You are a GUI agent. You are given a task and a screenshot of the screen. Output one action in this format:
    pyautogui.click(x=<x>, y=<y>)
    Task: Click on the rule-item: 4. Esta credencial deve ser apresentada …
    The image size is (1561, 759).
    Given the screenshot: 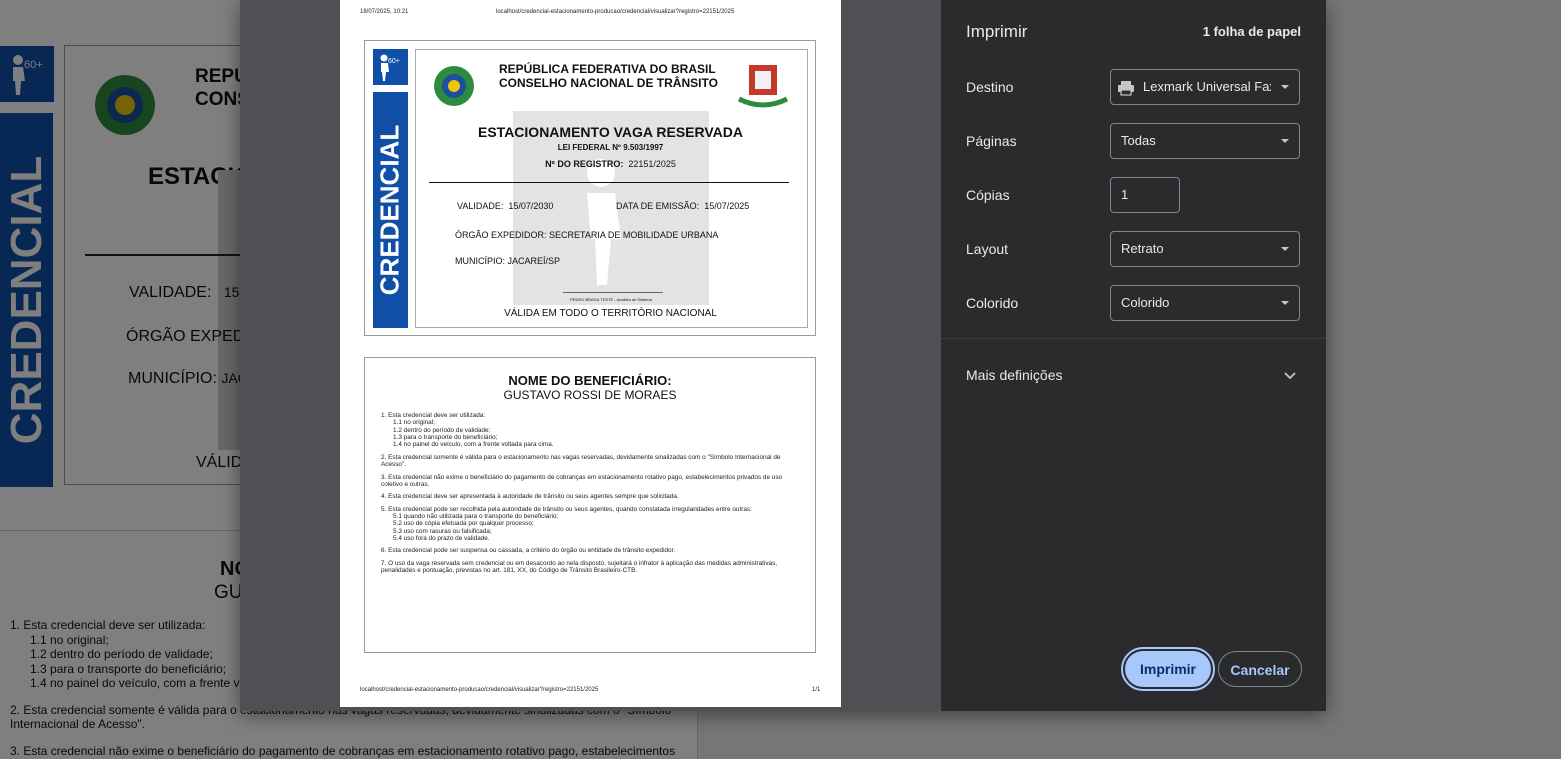 What is the action you would take?
    pyautogui.click(x=530, y=497)
    